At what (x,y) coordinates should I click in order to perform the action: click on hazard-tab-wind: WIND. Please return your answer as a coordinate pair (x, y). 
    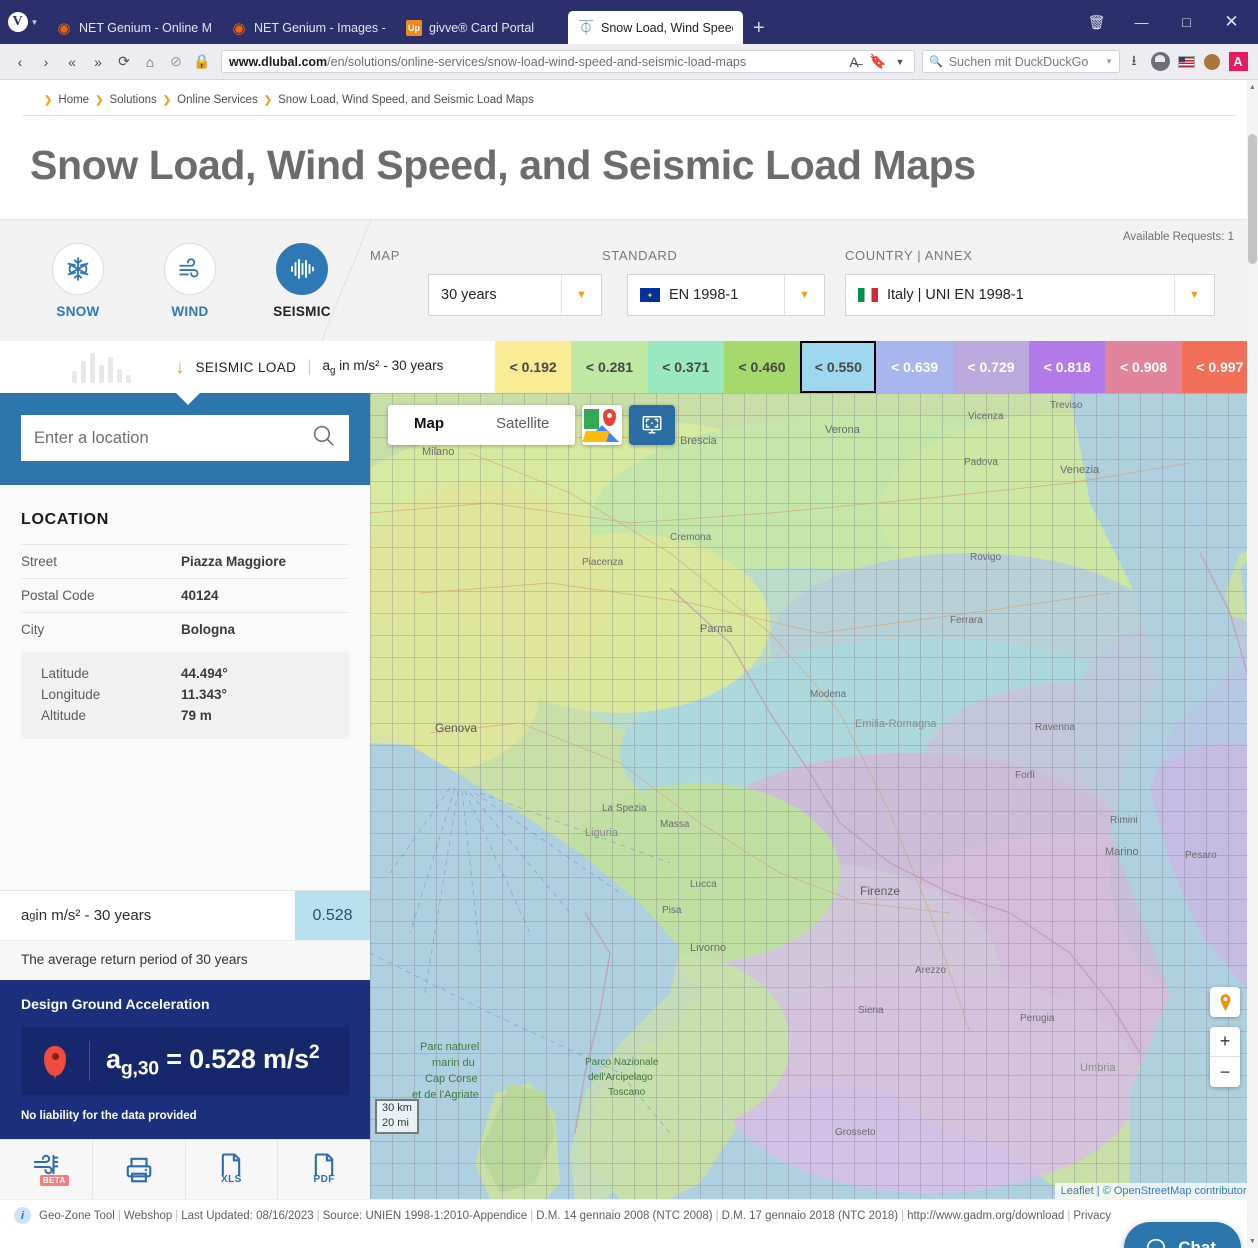
    Looking at the image, I should click on (190, 280).